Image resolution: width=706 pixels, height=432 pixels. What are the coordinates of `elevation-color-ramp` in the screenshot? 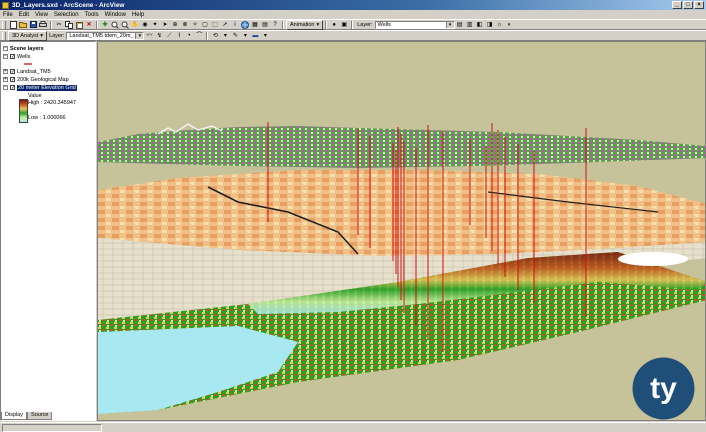 It's located at (23, 111).